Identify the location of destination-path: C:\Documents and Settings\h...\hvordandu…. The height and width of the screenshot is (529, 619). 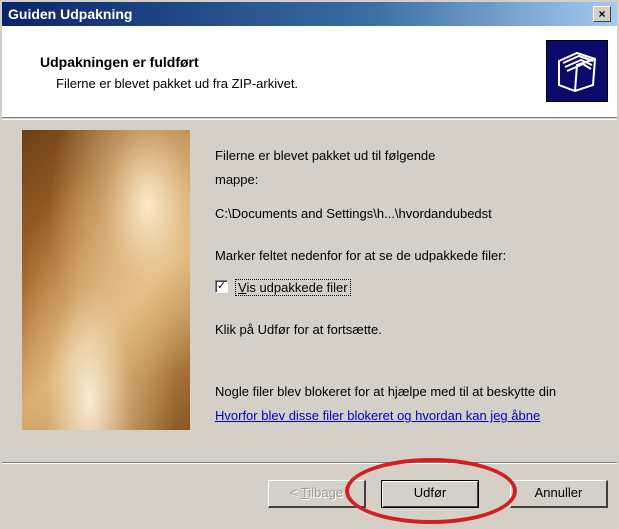
(353, 213).